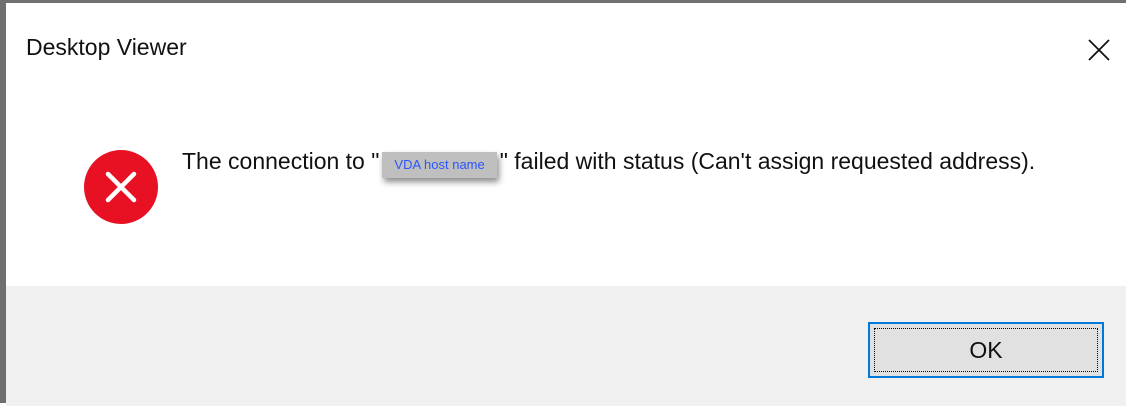  Describe the element at coordinates (986, 350) in the screenshot. I see `ok-button: OK` at that location.